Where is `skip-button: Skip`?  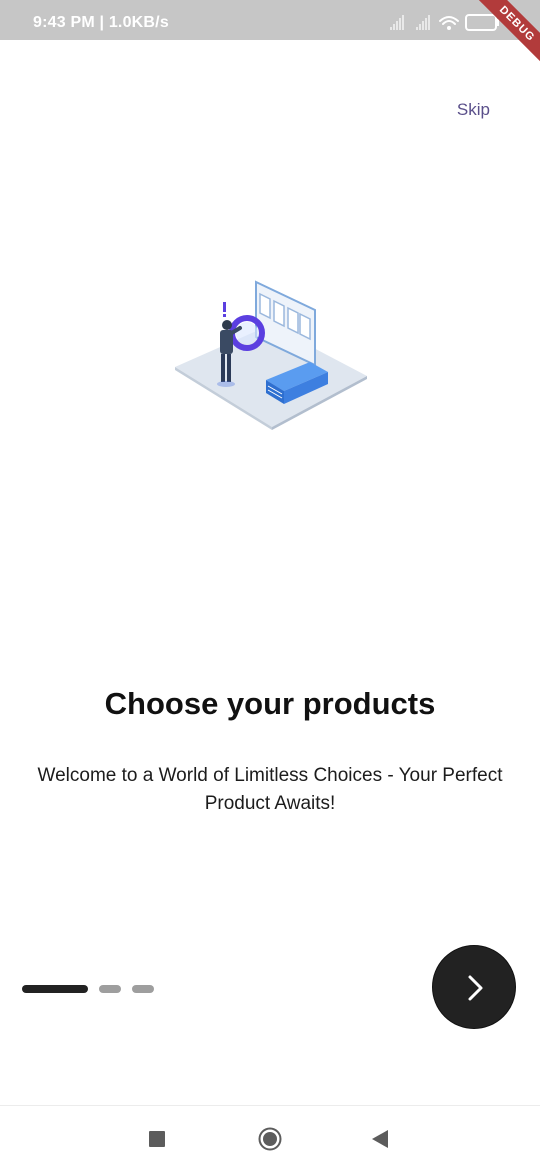
skip-button: Skip is located at coordinates (473, 110).